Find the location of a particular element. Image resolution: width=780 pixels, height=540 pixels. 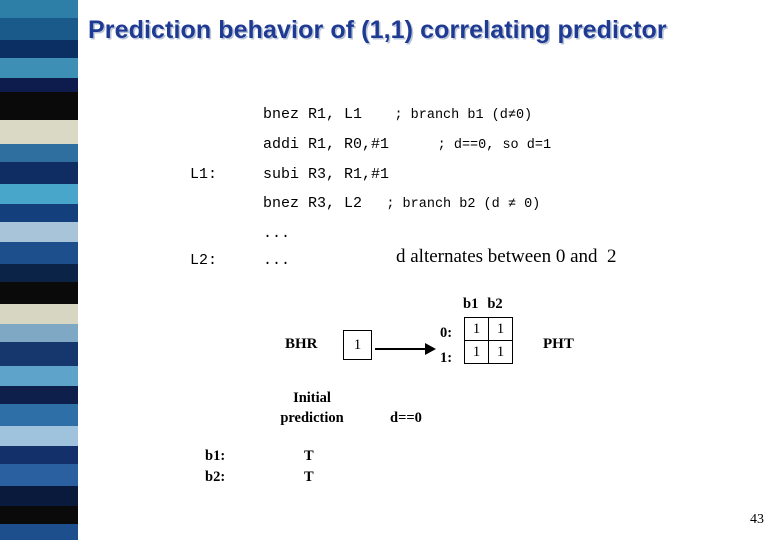

prediction-row-values: T T is located at coordinates (309, 467).